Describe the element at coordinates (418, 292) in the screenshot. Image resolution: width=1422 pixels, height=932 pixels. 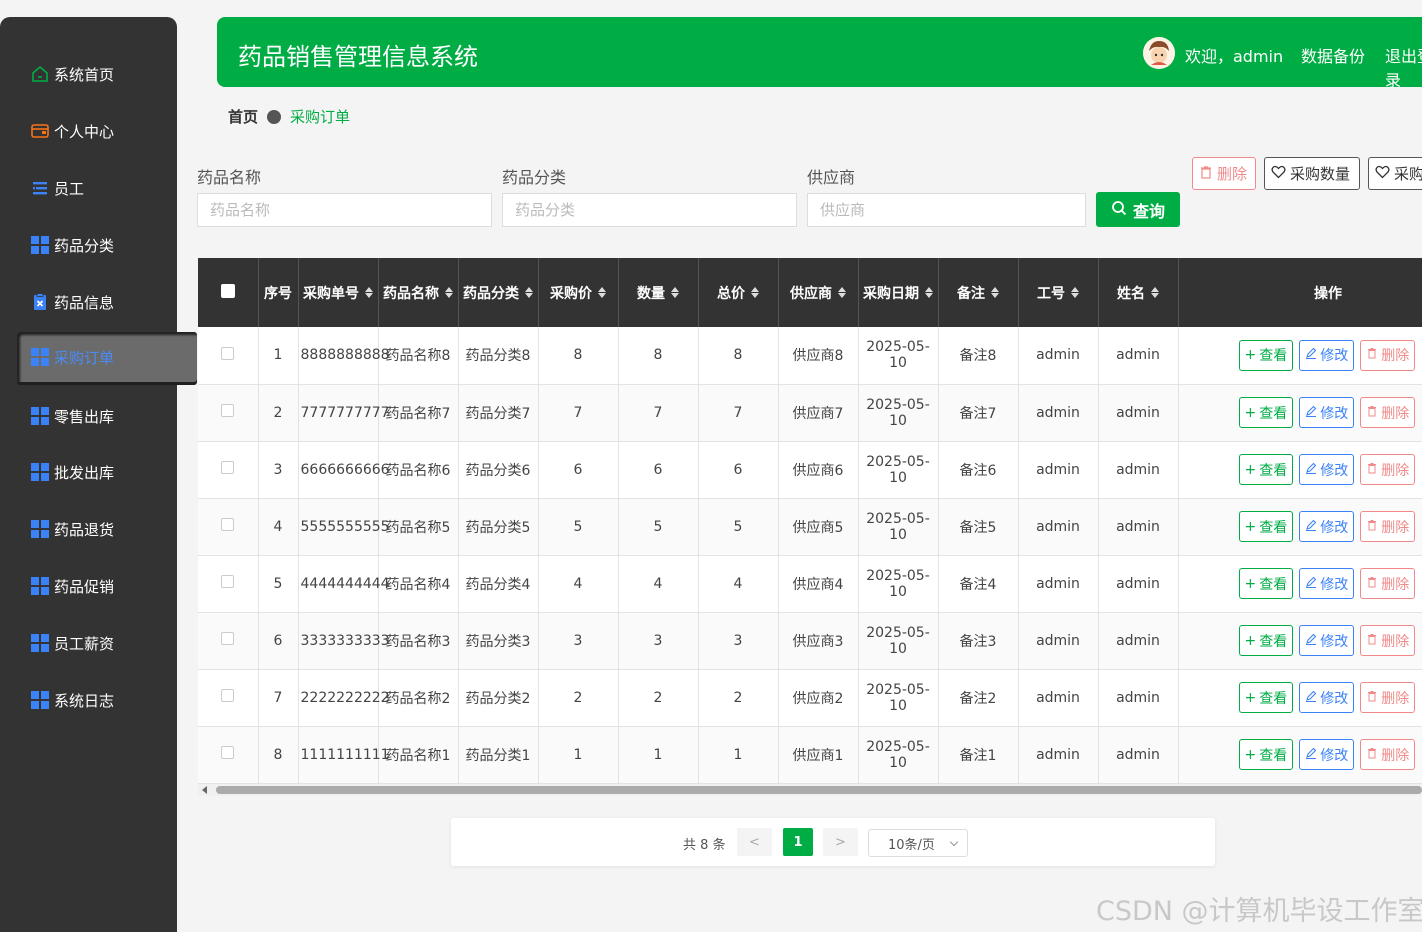
I see `col-header: 药品名称` at that location.